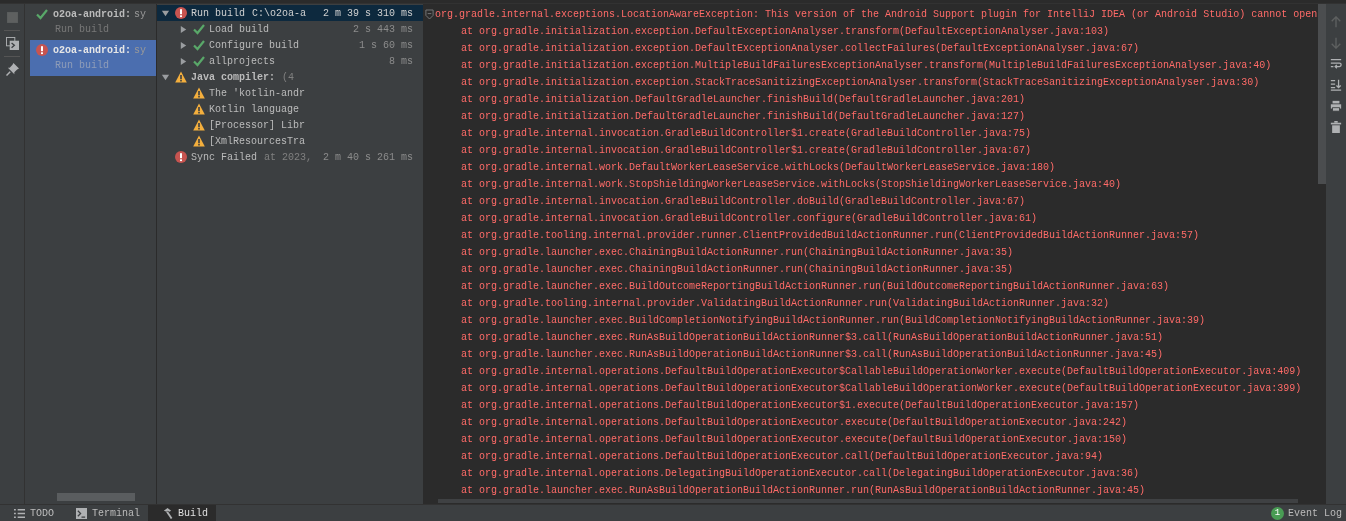 The width and height of the screenshot is (1346, 521). Describe the element at coordinates (182, 513) in the screenshot. I see `tool-window-tab: Build` at that location.